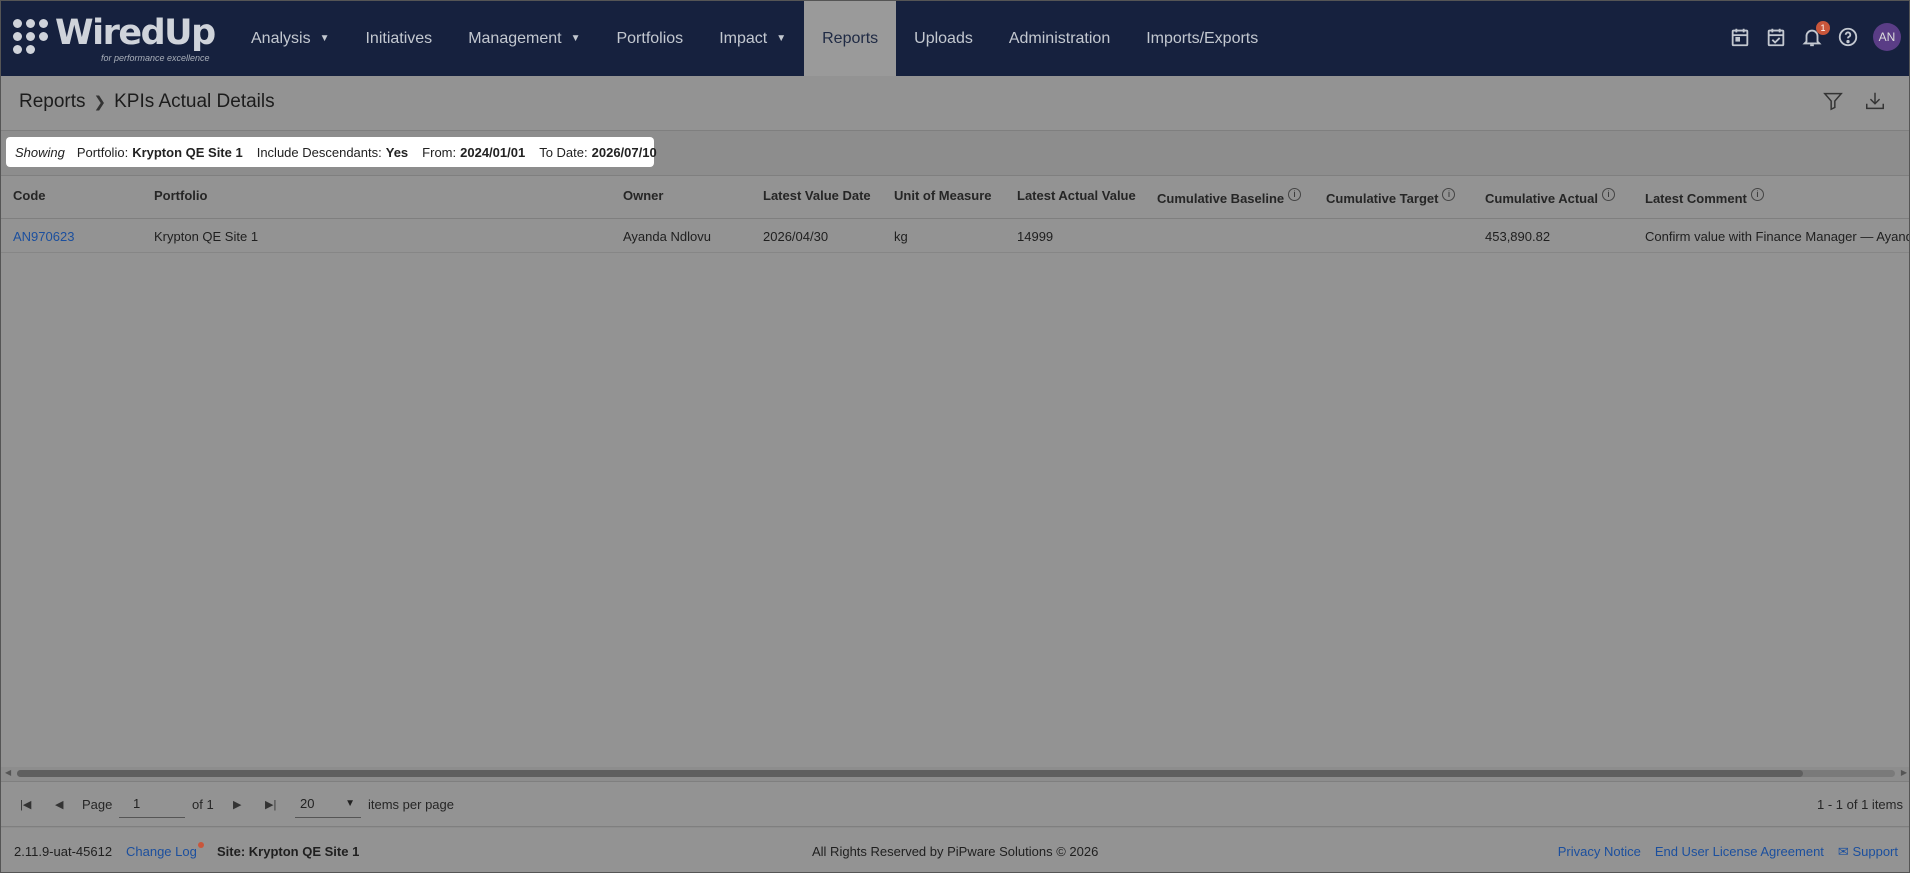  I want to click on nav-item-label: Imports/Exports, so click(1202, 38).